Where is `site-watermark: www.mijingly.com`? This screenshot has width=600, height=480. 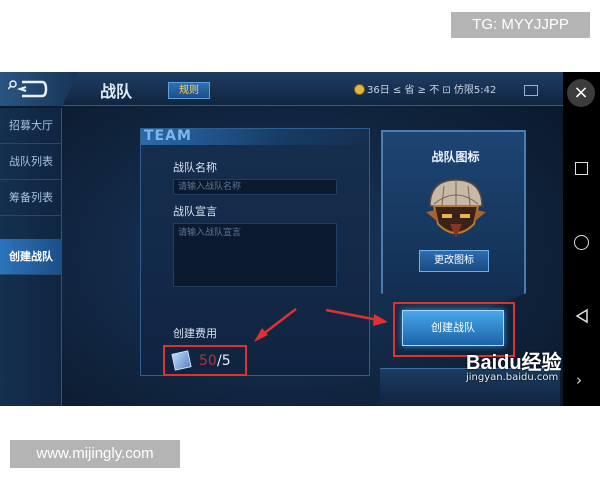 site-watermark: www.mijingly.com is located at coordinates (95, 454).